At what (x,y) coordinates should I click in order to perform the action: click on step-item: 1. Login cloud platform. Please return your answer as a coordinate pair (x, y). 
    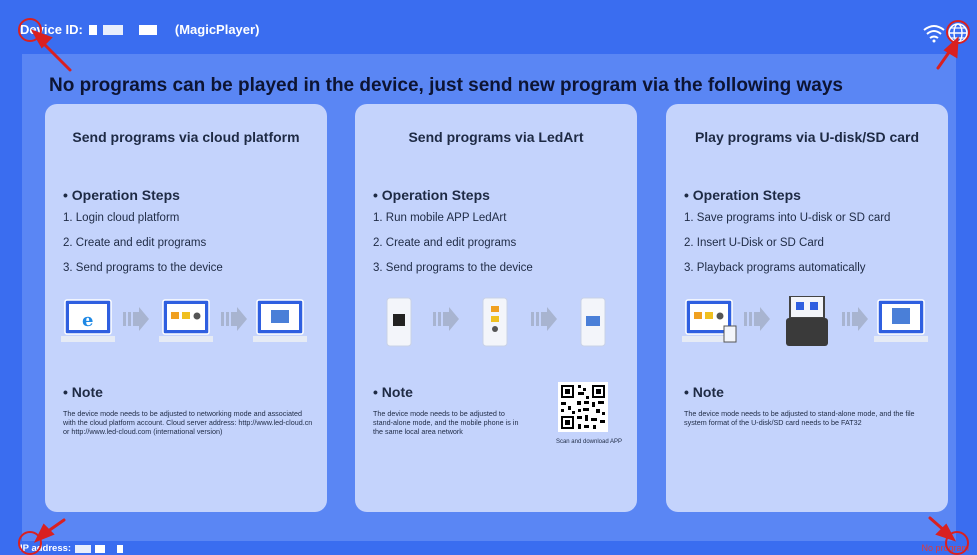
    Looking at the image, I should click on (121, 218).